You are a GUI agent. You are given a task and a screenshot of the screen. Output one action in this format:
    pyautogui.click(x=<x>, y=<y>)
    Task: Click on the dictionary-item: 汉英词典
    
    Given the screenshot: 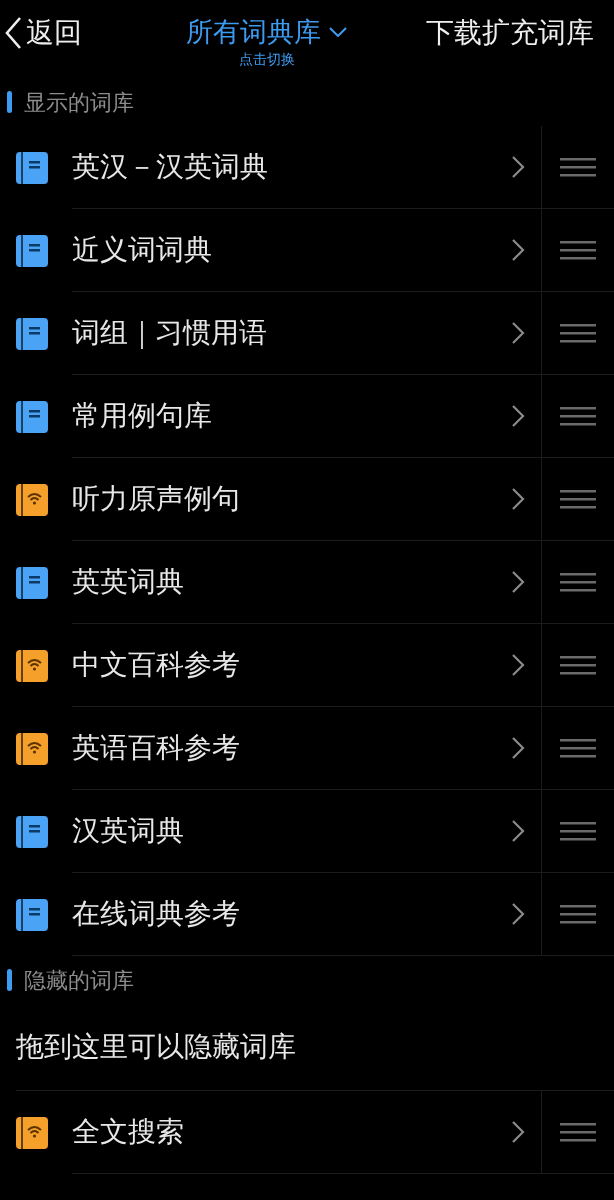 What is the action you would take?
    pyautogui.click(x=343, y=831)
    